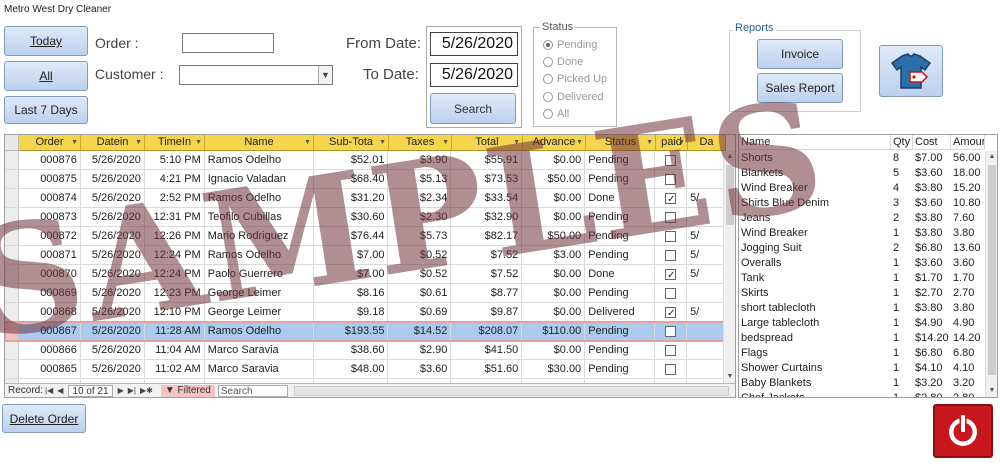 This screenshot has width=1000, height=475. Describe the element at coordinates (49, 160) in the screenshot. I see `table-cell: 000876` at that location.